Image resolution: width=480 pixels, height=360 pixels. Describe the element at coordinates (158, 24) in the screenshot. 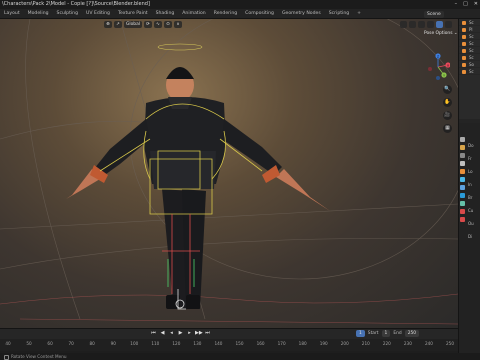

I see `snap-icon: ∿` at that location.